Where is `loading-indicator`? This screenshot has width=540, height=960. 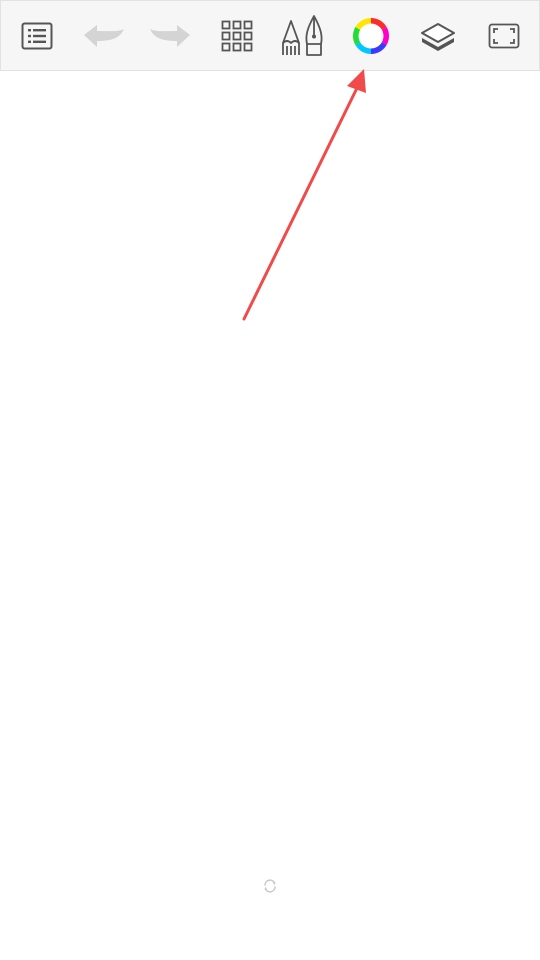
loading-indicator is located at coordinates (270, 886).